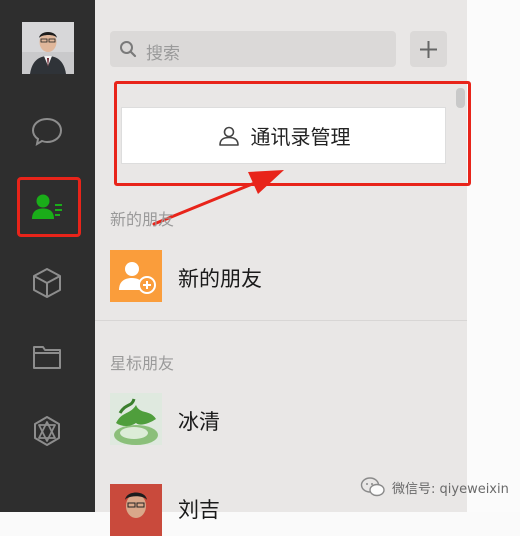 This screenshot has height=536, width=520. What do you see at coordinates (253, 49) in the screenshot?
I see `search-box: 搜索` at bounding box center [253, 49].